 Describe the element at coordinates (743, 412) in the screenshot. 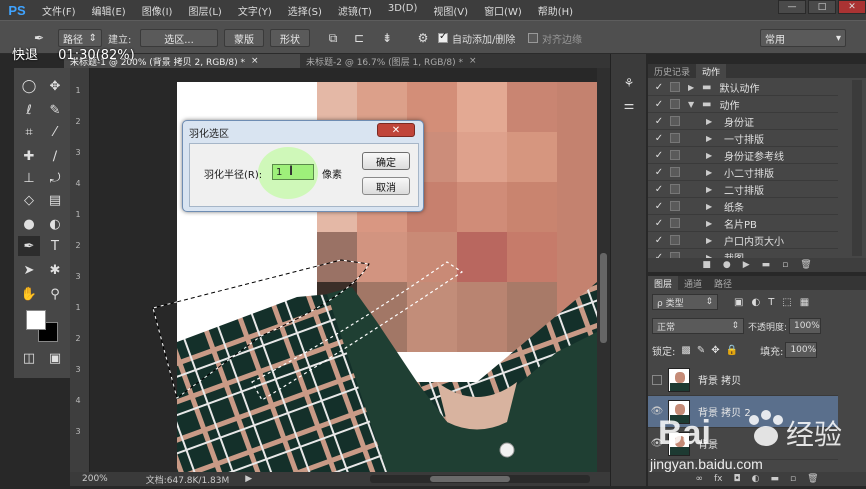

I see `layer-row: 👁 背景 拷贝 2` at that location.